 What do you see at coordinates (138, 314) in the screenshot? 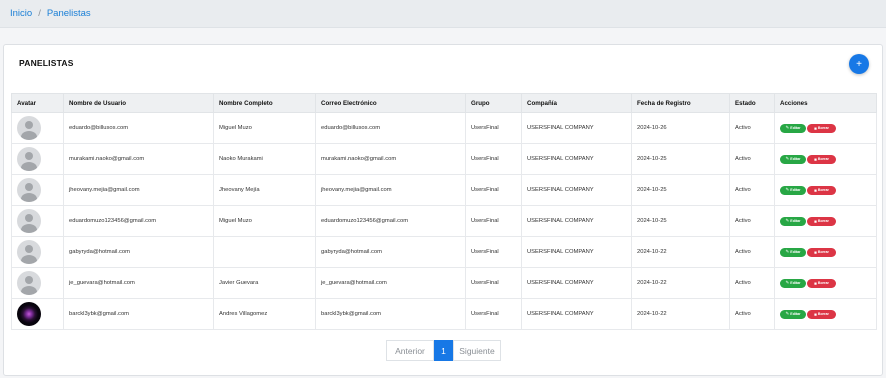
I see `username-cell: barckl3ybk@gmail.com` at bounding box center [138, 314].